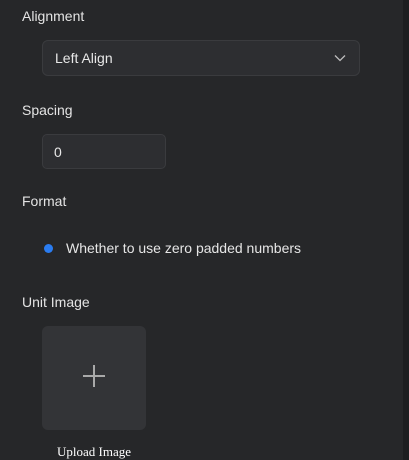  What do you see at coordinates (406, 230) in the screenshot?
I see `scrollbar-track` at bounding box center [406, 230].